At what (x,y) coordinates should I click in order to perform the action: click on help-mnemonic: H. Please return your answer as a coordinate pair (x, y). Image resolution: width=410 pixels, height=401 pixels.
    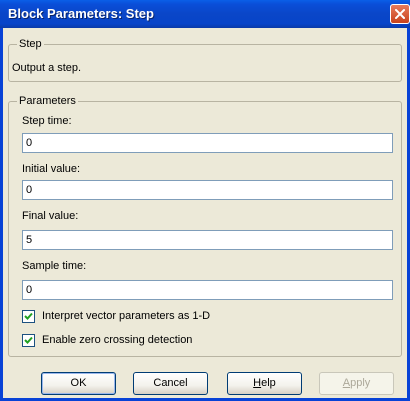
    Looking at the image, I should click on (257, 383).